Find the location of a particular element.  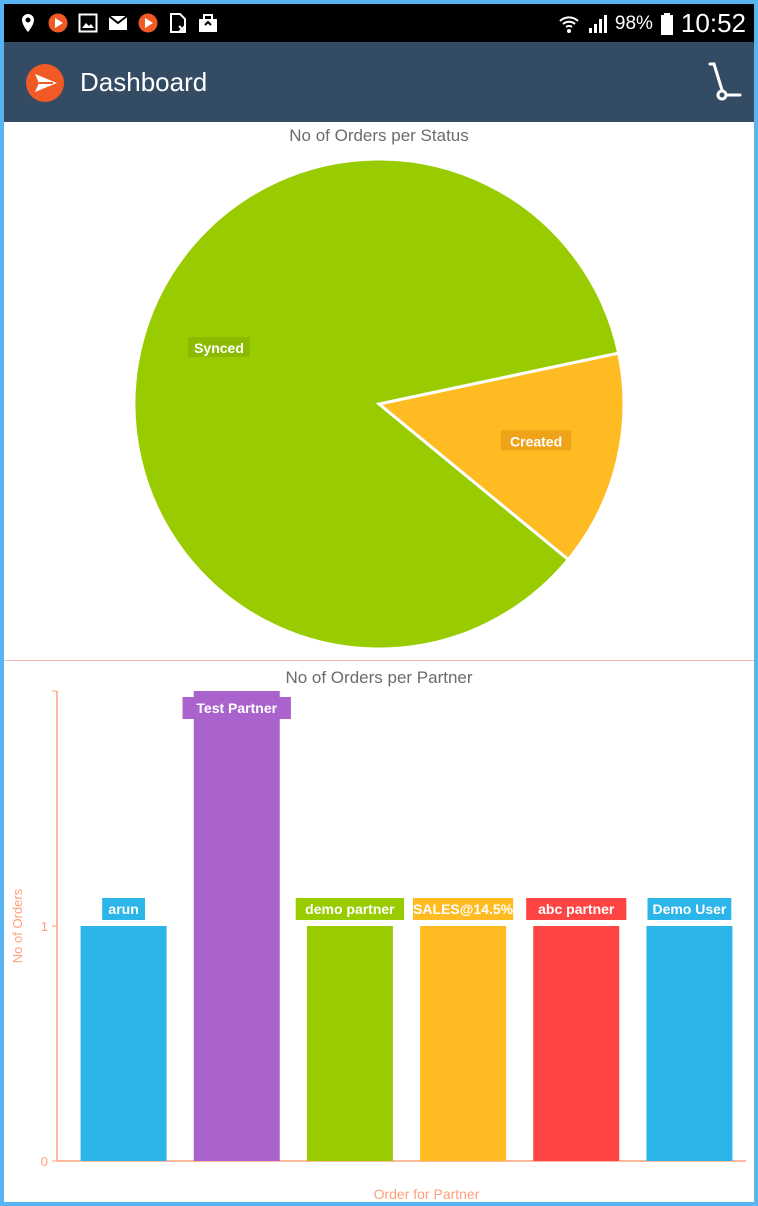

mail-icon is located at coordinates (118, 22).